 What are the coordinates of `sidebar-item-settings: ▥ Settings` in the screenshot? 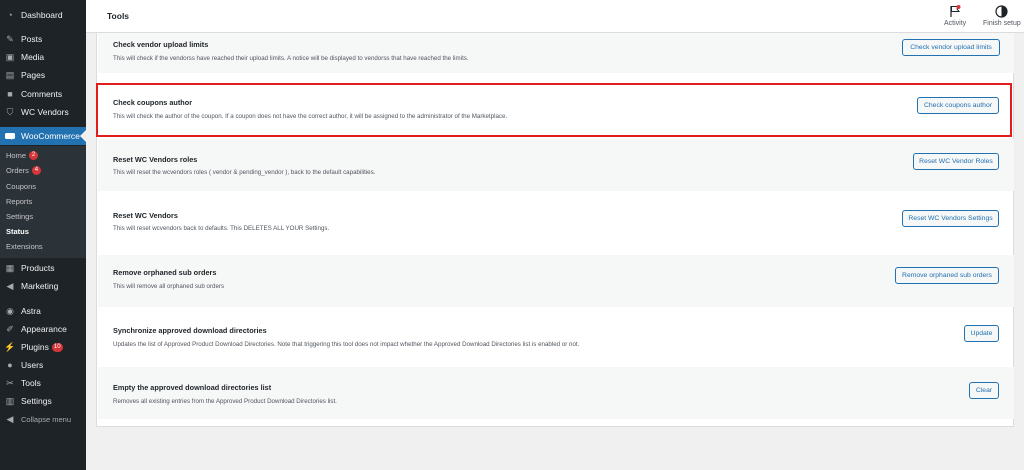 It's located at (43, 401).